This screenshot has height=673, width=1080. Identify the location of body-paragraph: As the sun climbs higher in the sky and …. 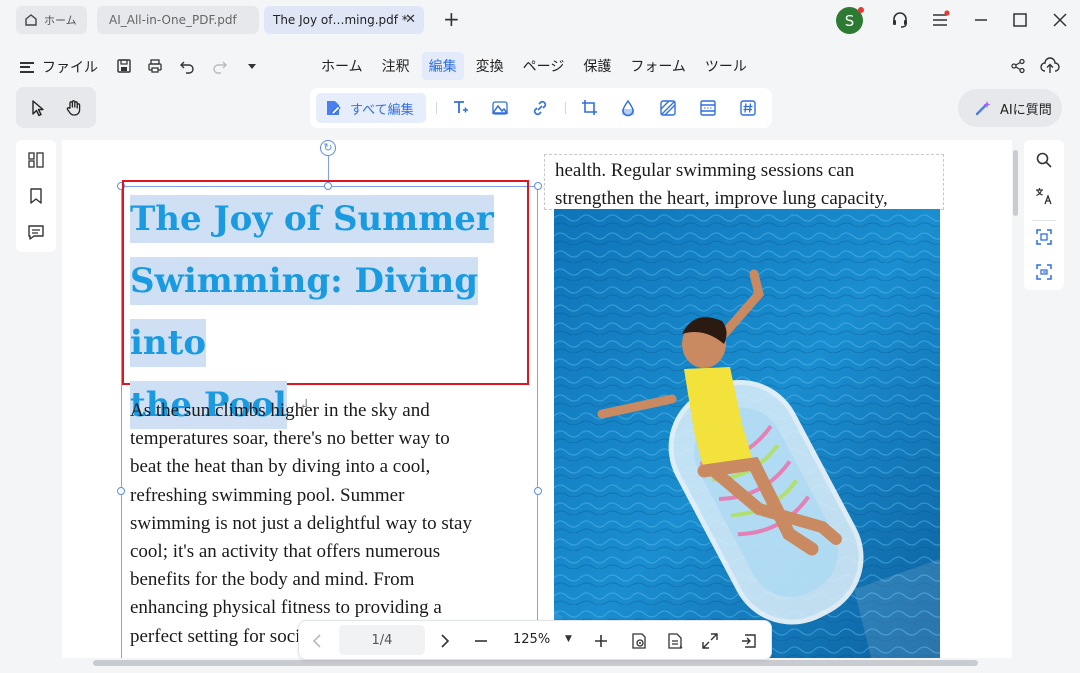
(325, 524).